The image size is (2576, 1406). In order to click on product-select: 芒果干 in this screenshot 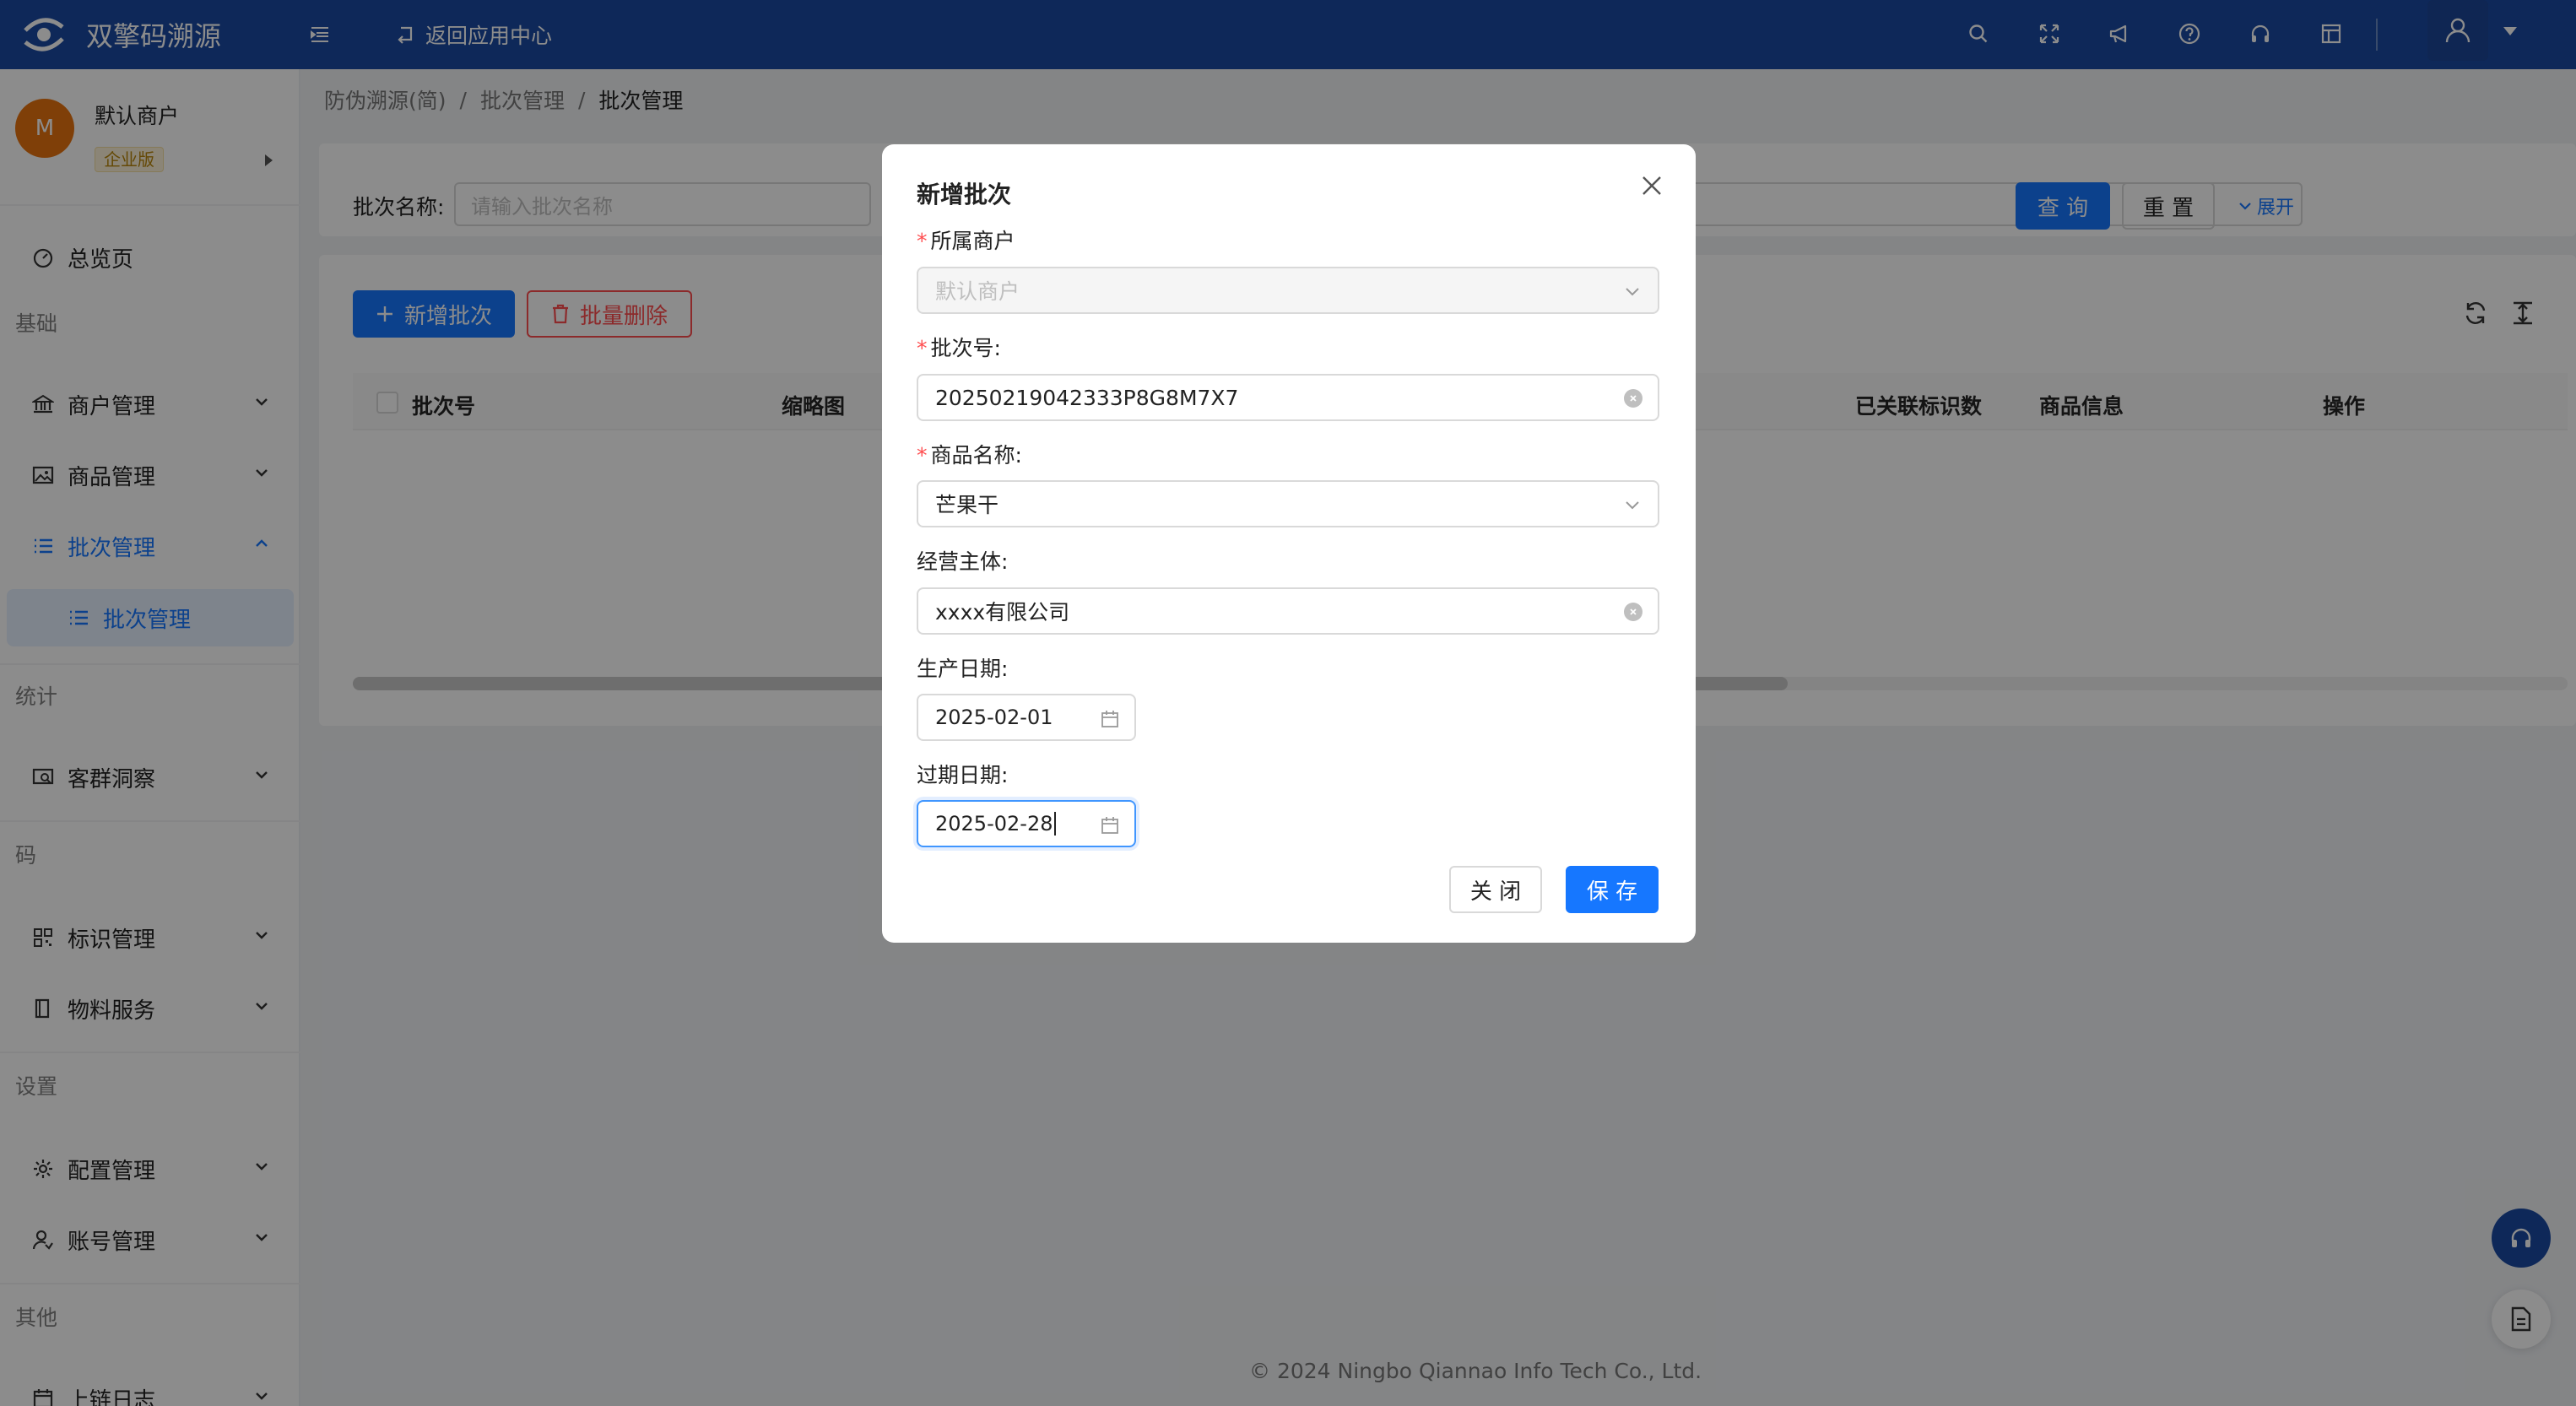, I will do `click(1288, 503)`.